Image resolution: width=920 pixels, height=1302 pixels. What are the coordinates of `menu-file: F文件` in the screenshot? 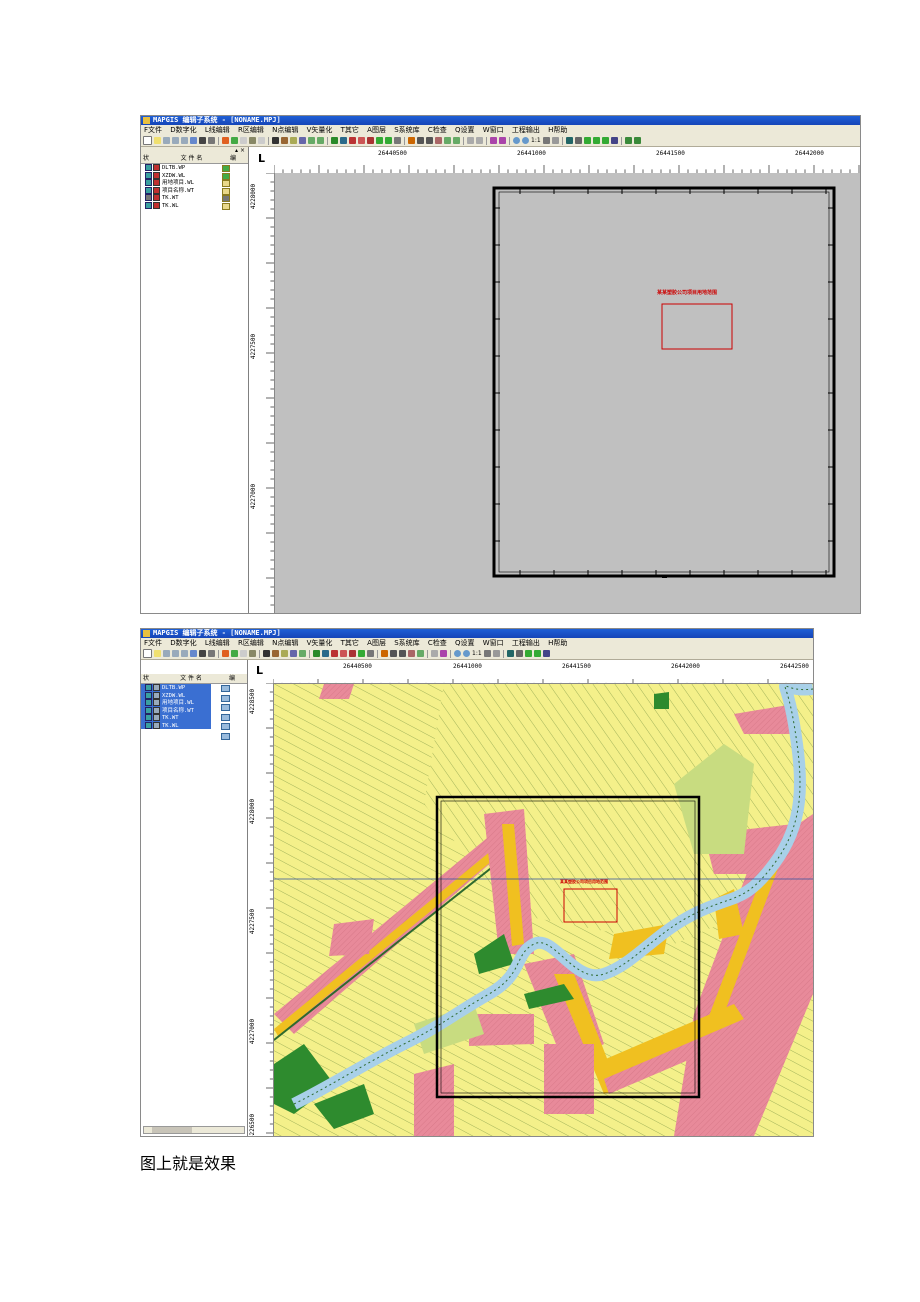 It's located at (153, 643).